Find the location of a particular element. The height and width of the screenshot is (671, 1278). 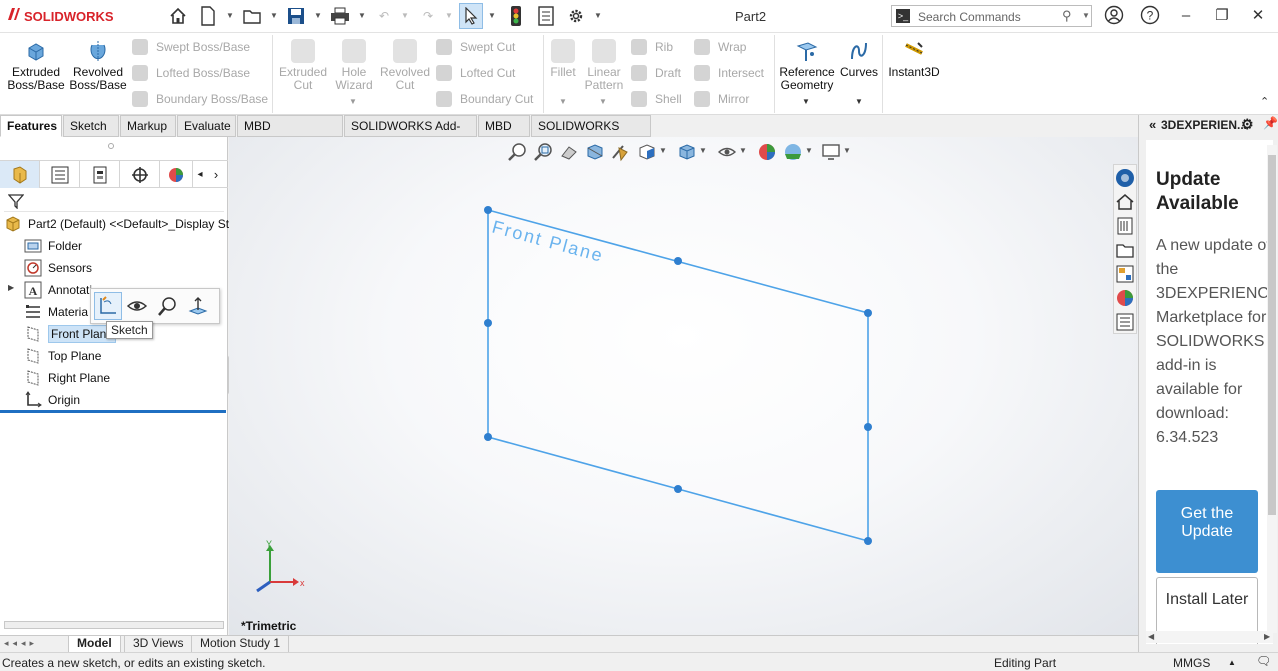

scroll-left-icon: ◀ is located at coordinates (1151, 636).